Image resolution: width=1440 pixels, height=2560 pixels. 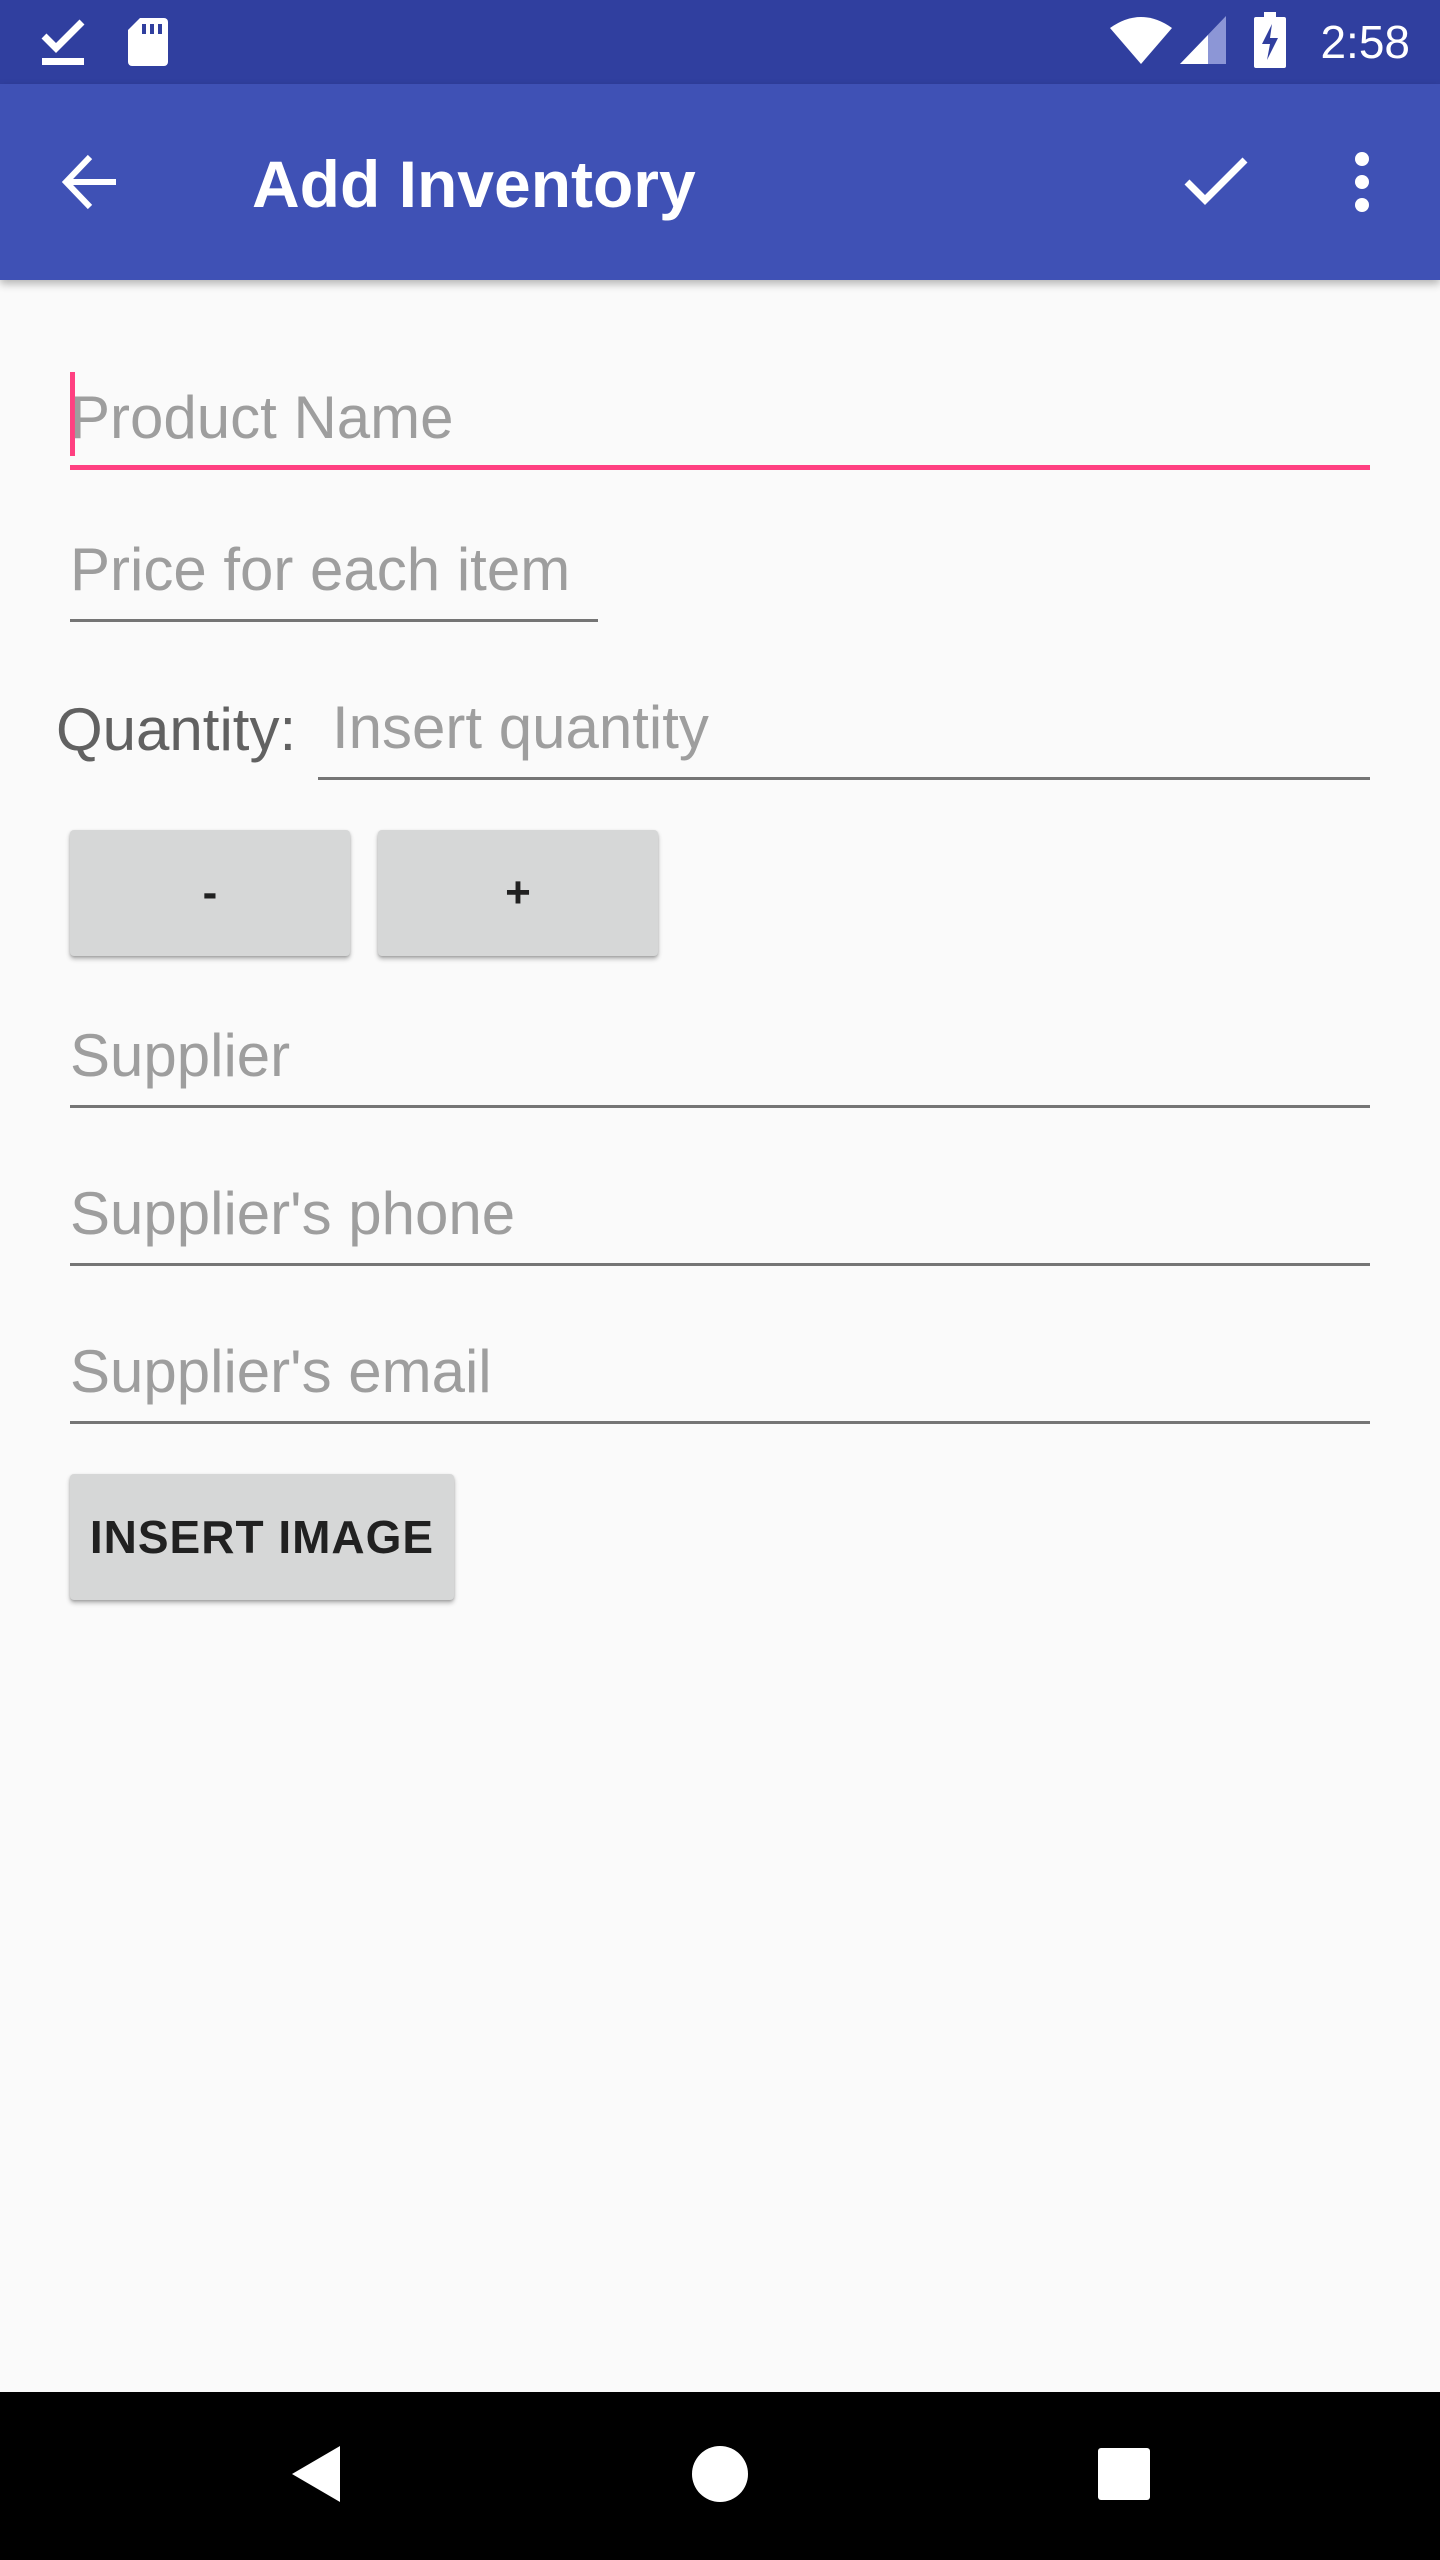 I want to click on quantity-hint: Insert quantity, so click(x=520, y=727).